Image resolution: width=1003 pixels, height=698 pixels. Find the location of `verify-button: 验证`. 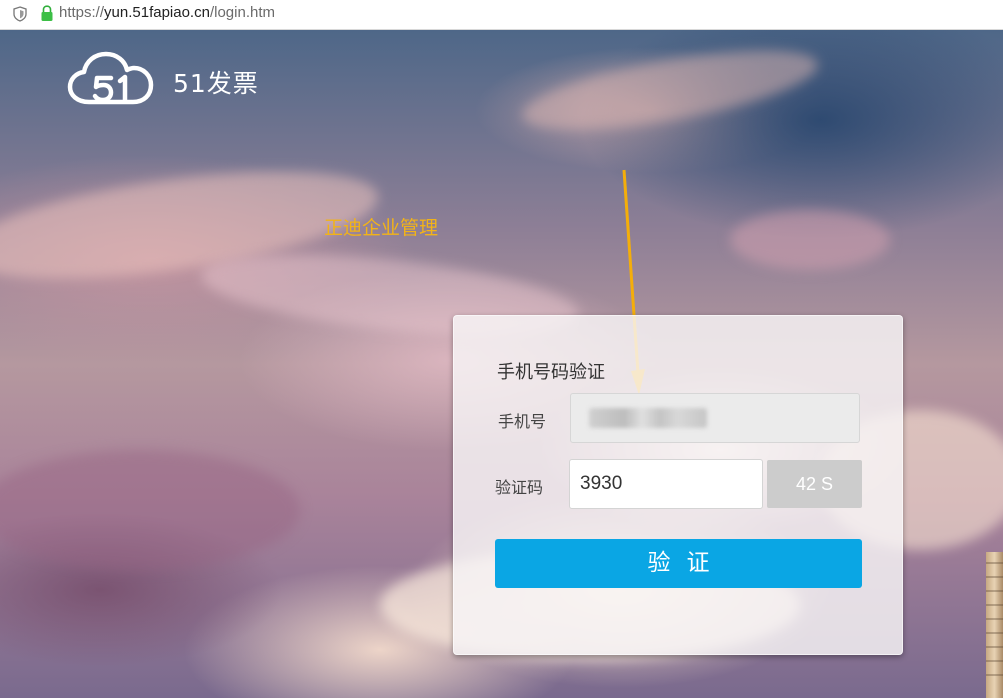

verify-button: 验证 is located at coordinates (678, 563).